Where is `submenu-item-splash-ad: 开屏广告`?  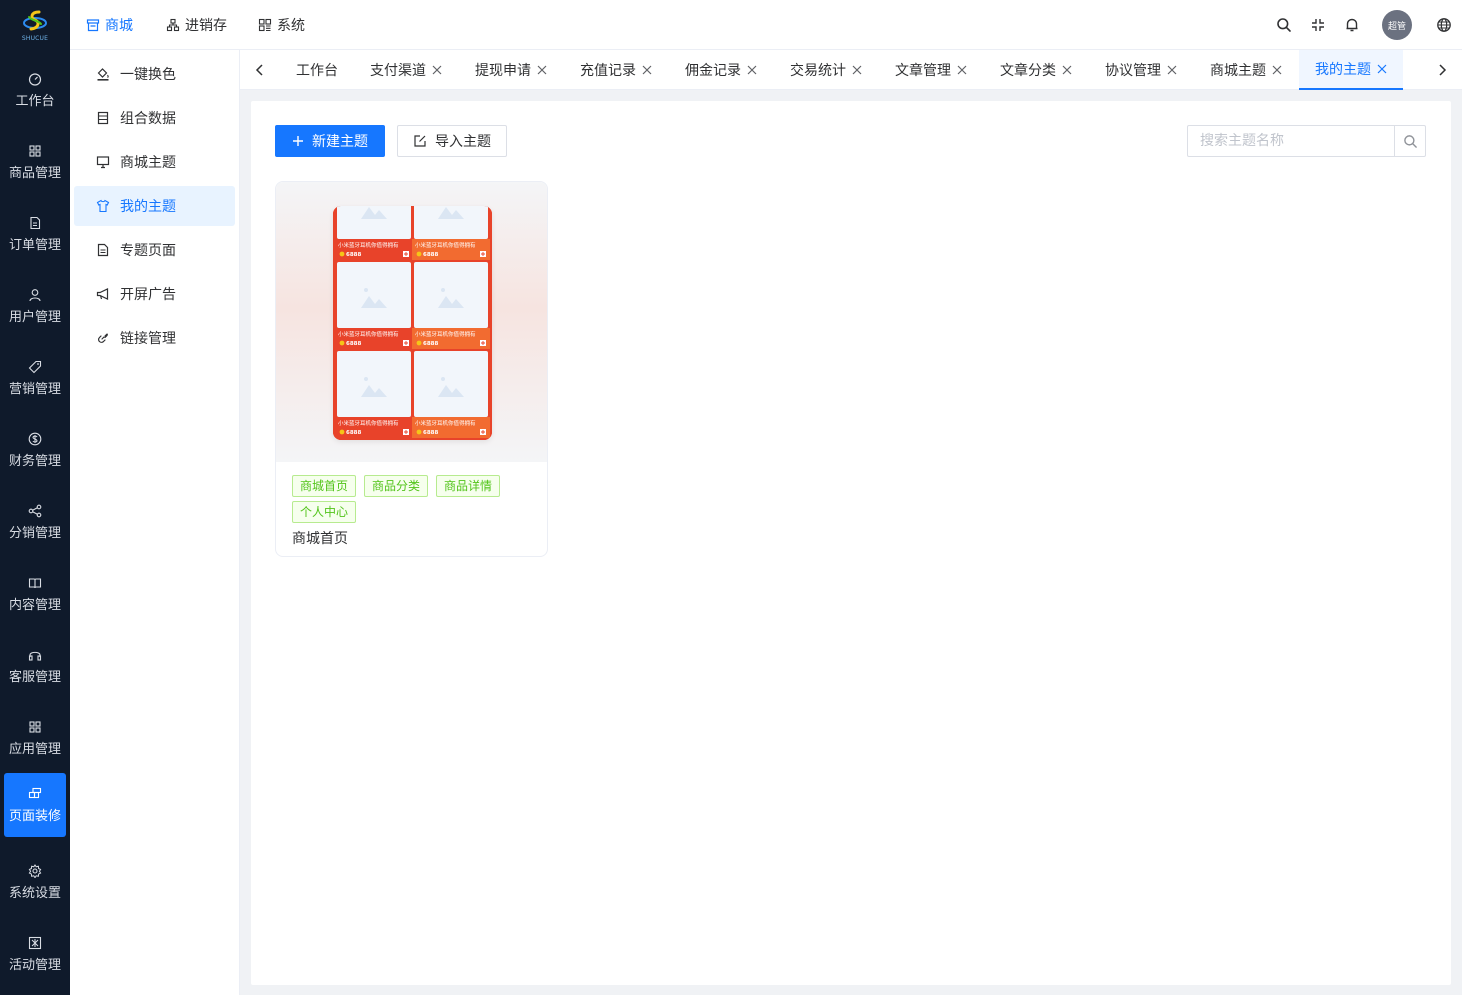
submenu-item-splash-ad: 开屏广告 is located at coordinates (154, 294).